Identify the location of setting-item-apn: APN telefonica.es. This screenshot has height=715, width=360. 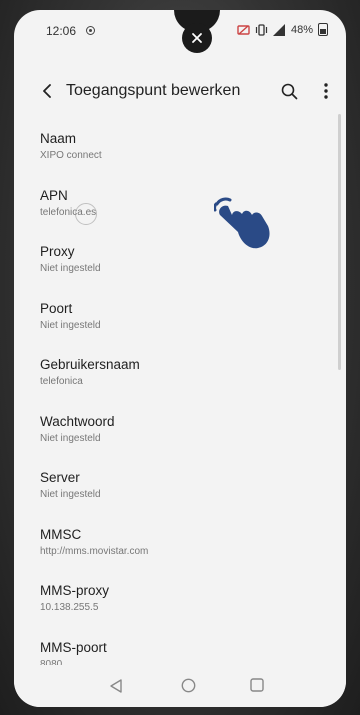
(180, 215).